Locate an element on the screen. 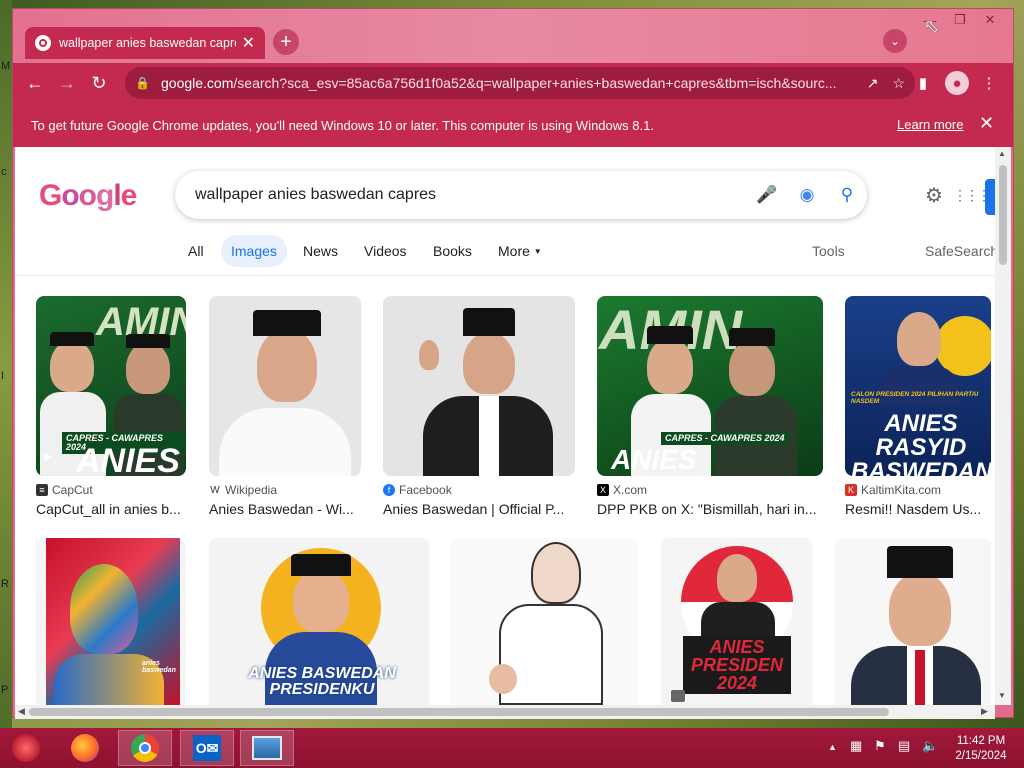 Image resolution: width=1024 pixels, height=768 pixels. desktop-icon-label: I is located at coordinates (3, 376).